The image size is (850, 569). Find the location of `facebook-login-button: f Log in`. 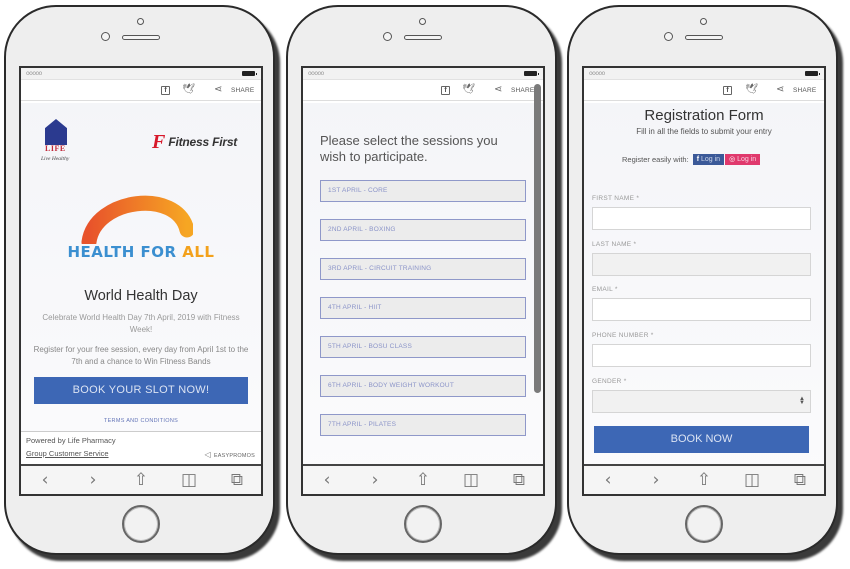

facebook-login-button: f Log in is located at coordinates (708, 159).